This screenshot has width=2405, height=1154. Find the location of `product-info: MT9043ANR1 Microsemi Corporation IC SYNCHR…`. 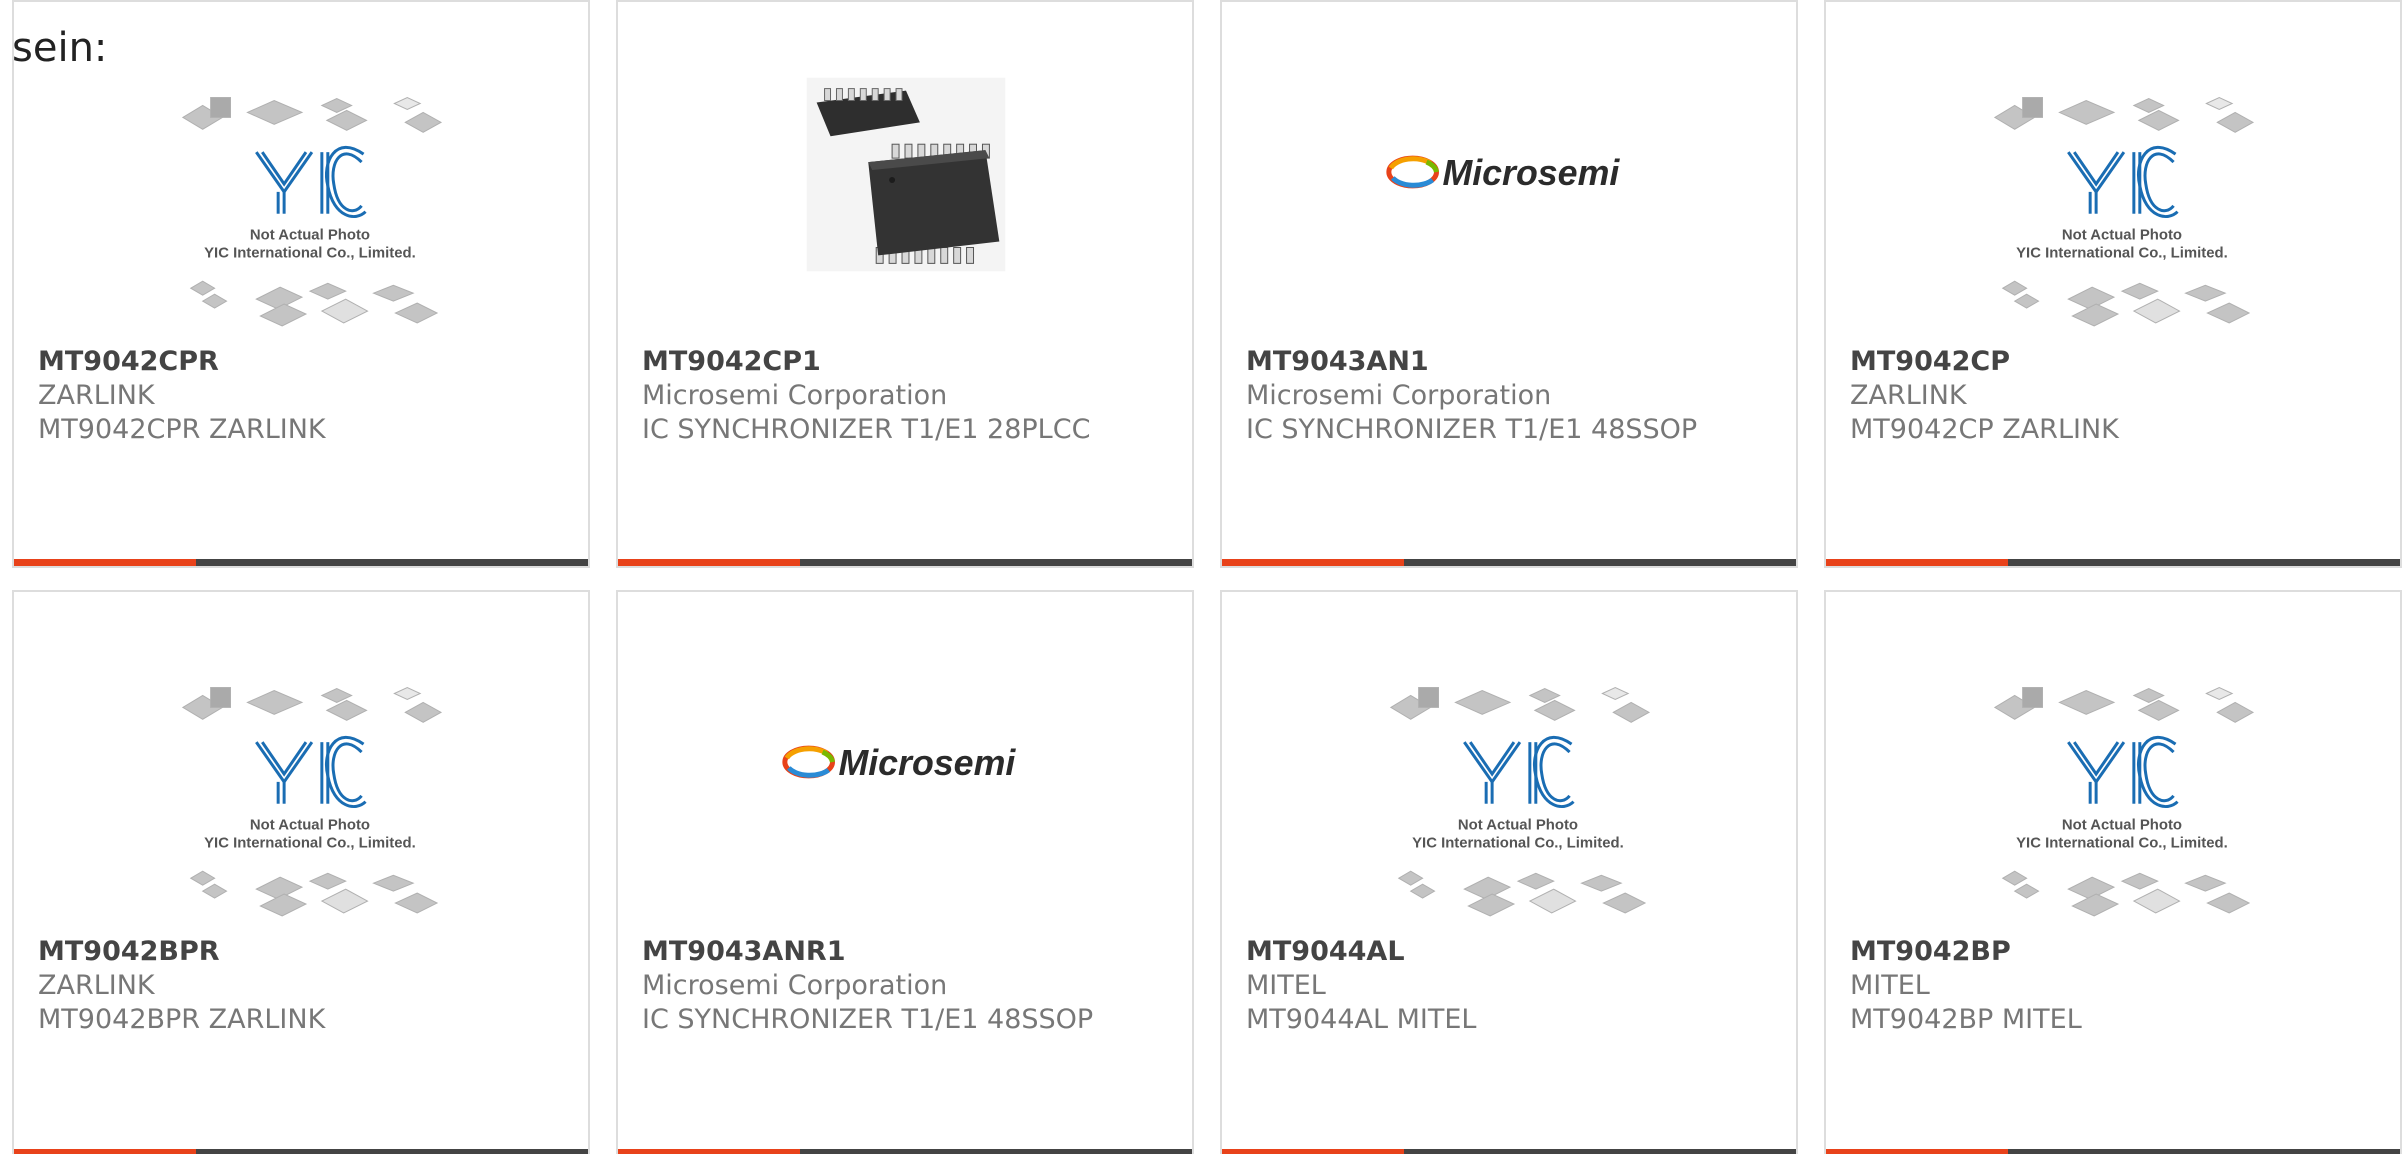

product-info: MT9043ANR1 Microsemi Corporation IC SYNCHR… is located at coordinates (907, 986).